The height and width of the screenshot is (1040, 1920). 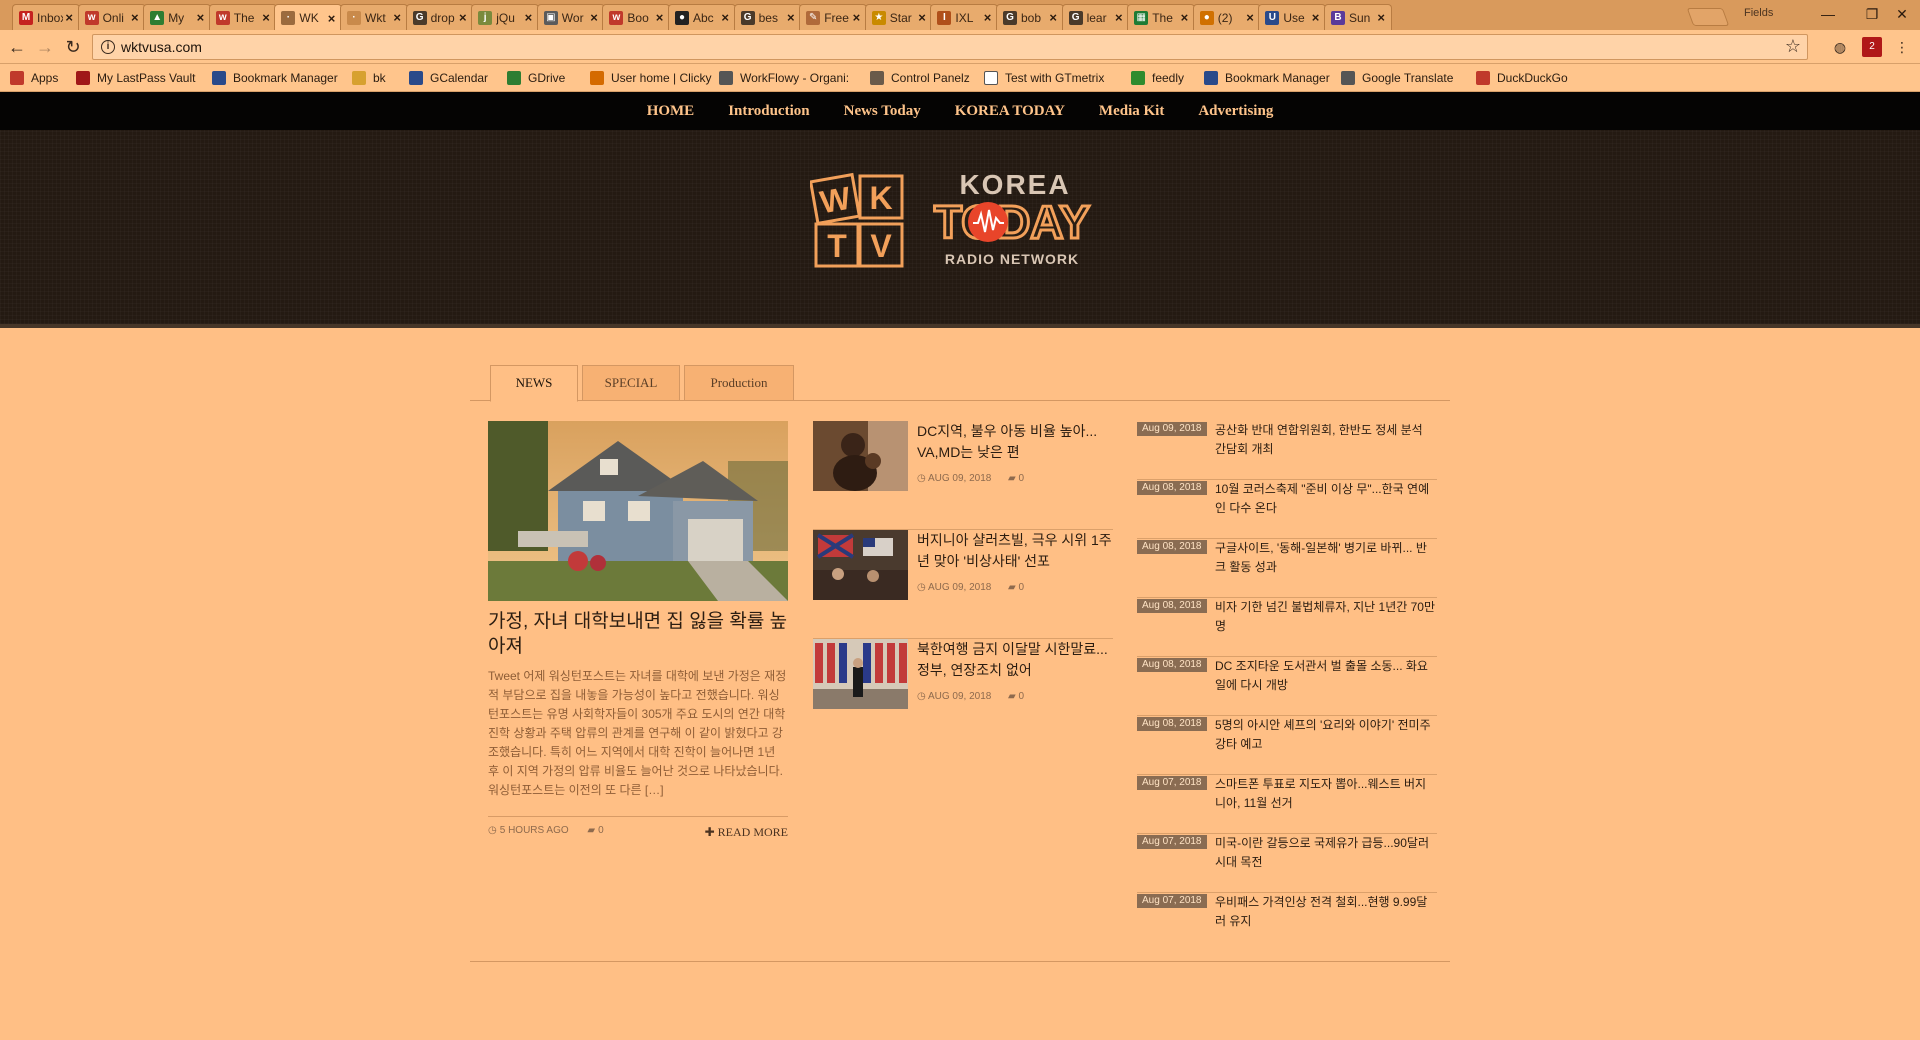 What do you see at coordinates (898, 17) in the screenshot?
I see `browser-tab: ★ Star ×` at bounding box center [898, 17].